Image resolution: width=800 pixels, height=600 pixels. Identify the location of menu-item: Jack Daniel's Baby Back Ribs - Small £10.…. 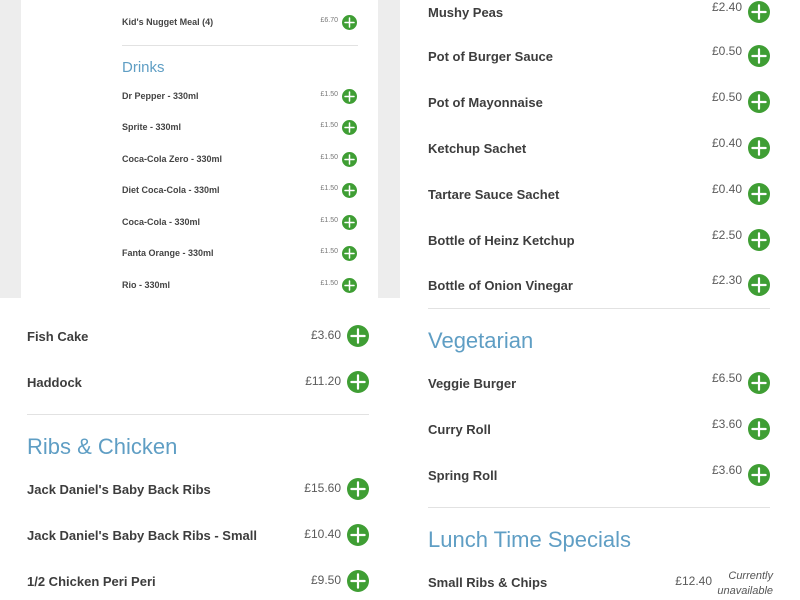
(198, 535).